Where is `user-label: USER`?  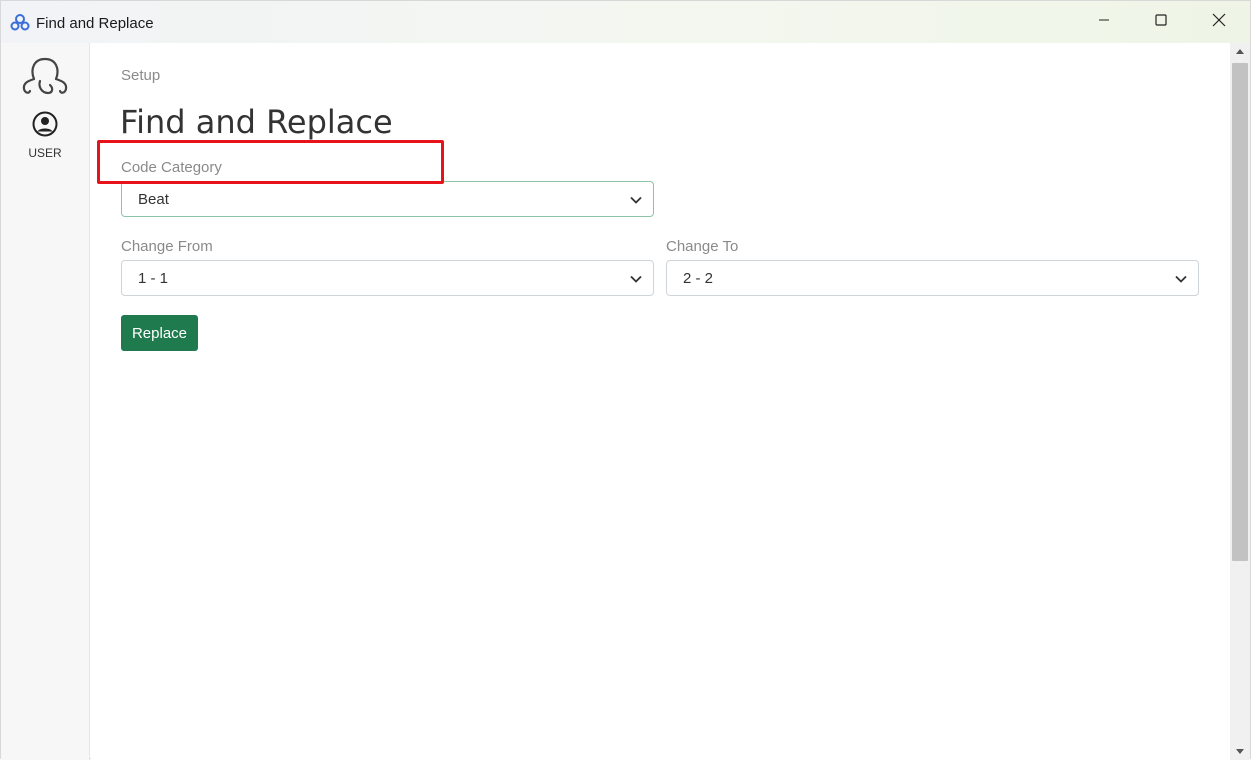 user-label: USER is located at coordinates (45, 153).